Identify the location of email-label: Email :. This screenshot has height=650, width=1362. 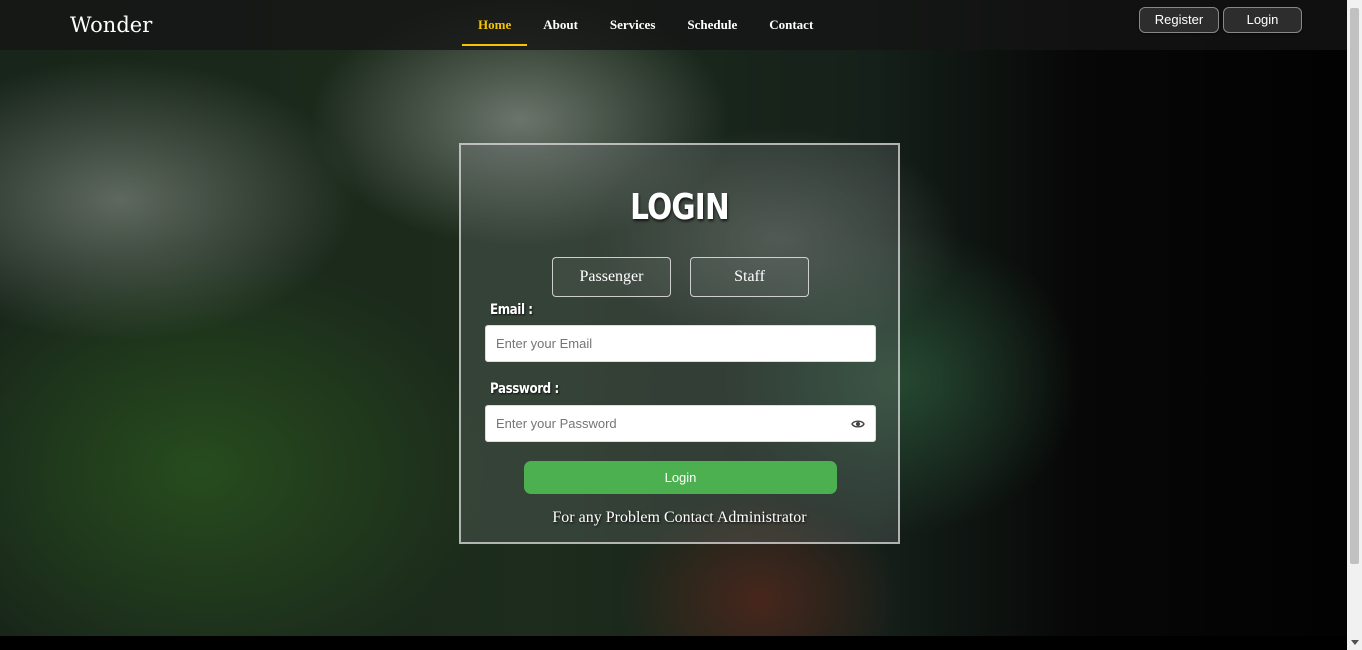
(511, 310).